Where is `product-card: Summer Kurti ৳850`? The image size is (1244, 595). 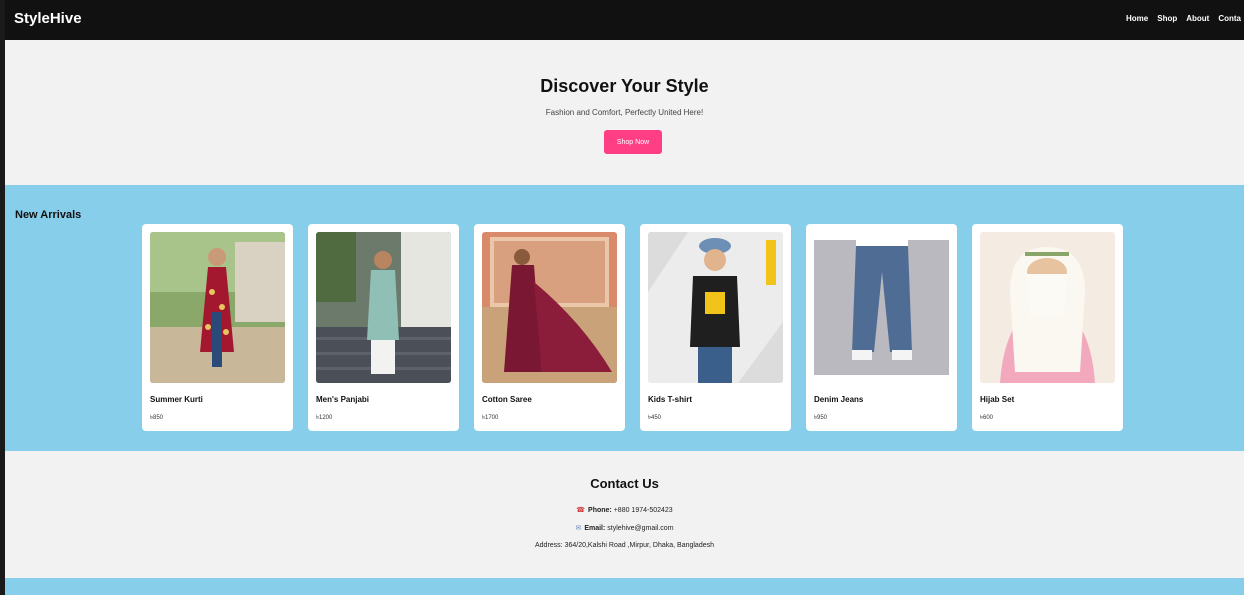
product-card: Summer Kurti ৳850 is located at coordinates (217, 327).